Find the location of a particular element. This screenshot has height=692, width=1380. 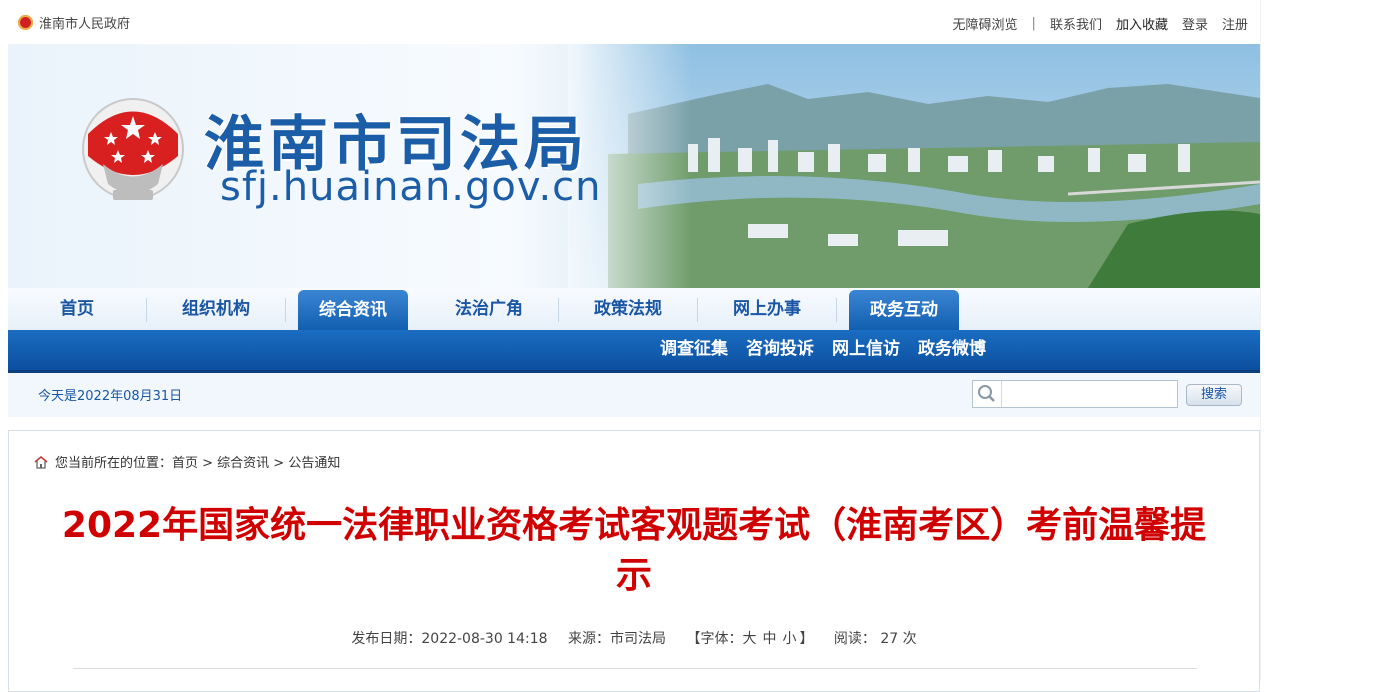

nav-tab-home: 首页 is located at coordinates (77, 309).